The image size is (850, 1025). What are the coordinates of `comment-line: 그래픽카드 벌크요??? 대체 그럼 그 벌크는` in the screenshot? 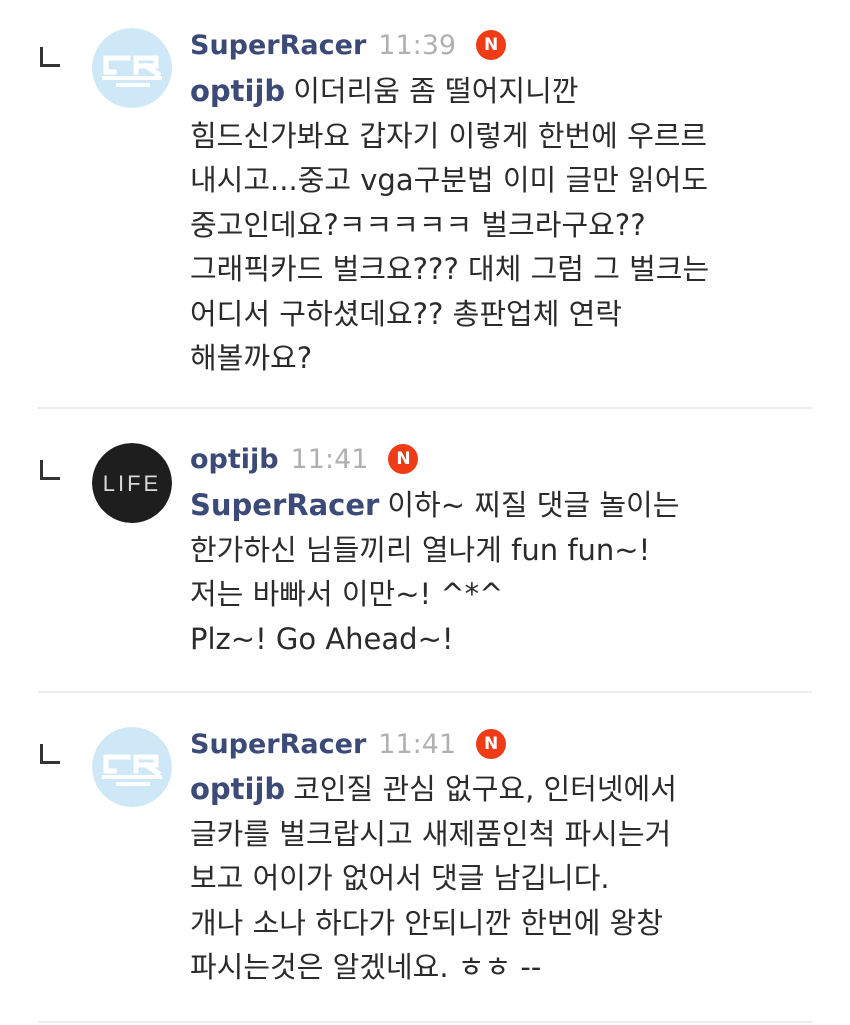 It's located at (450, 269).